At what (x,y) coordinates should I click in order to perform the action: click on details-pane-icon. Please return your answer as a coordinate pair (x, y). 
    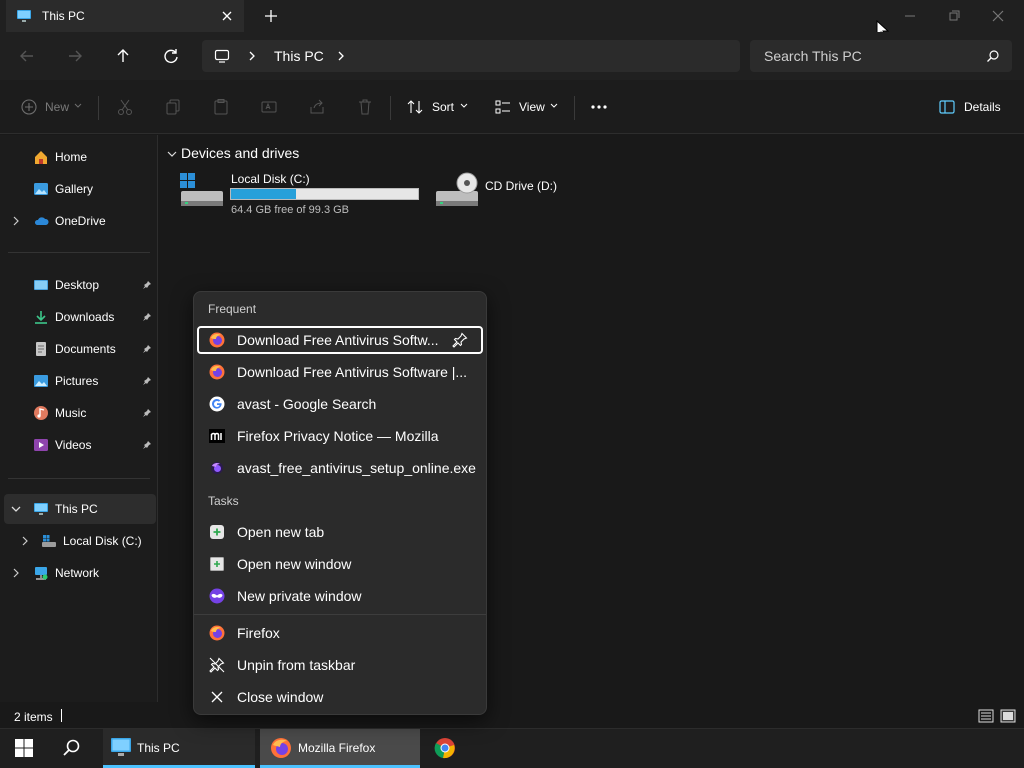
    Looking at the image, I should click on (947, 107).